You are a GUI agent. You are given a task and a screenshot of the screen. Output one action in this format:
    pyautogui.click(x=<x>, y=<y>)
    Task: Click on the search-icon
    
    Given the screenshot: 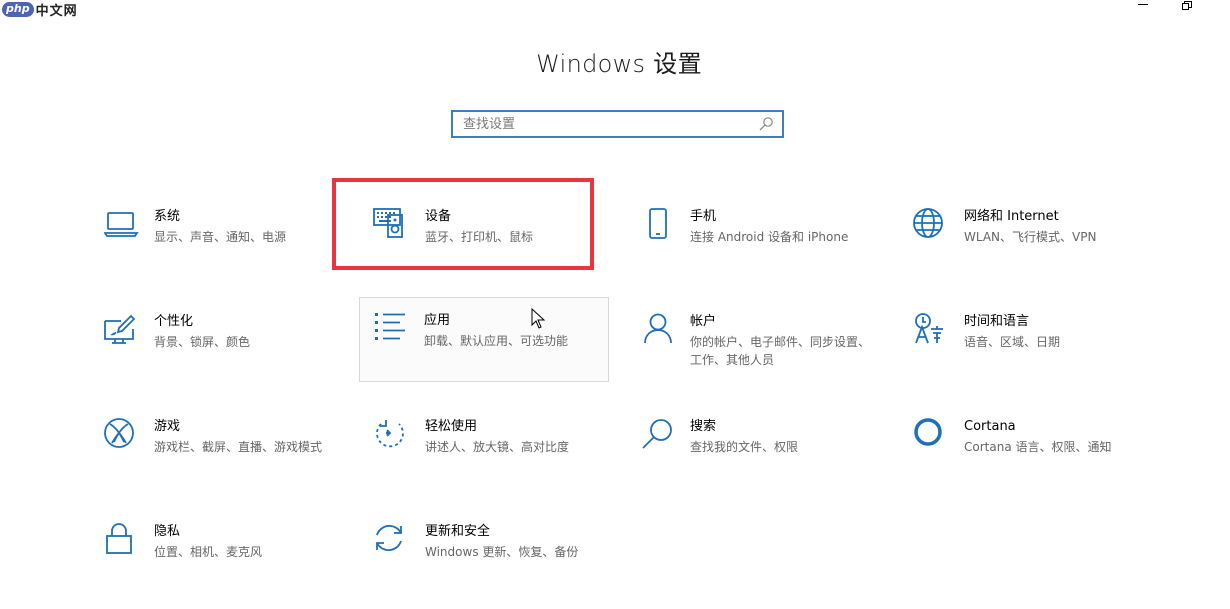 What is the action you would take?
    pyautogui.click(x=766, y=124)
    